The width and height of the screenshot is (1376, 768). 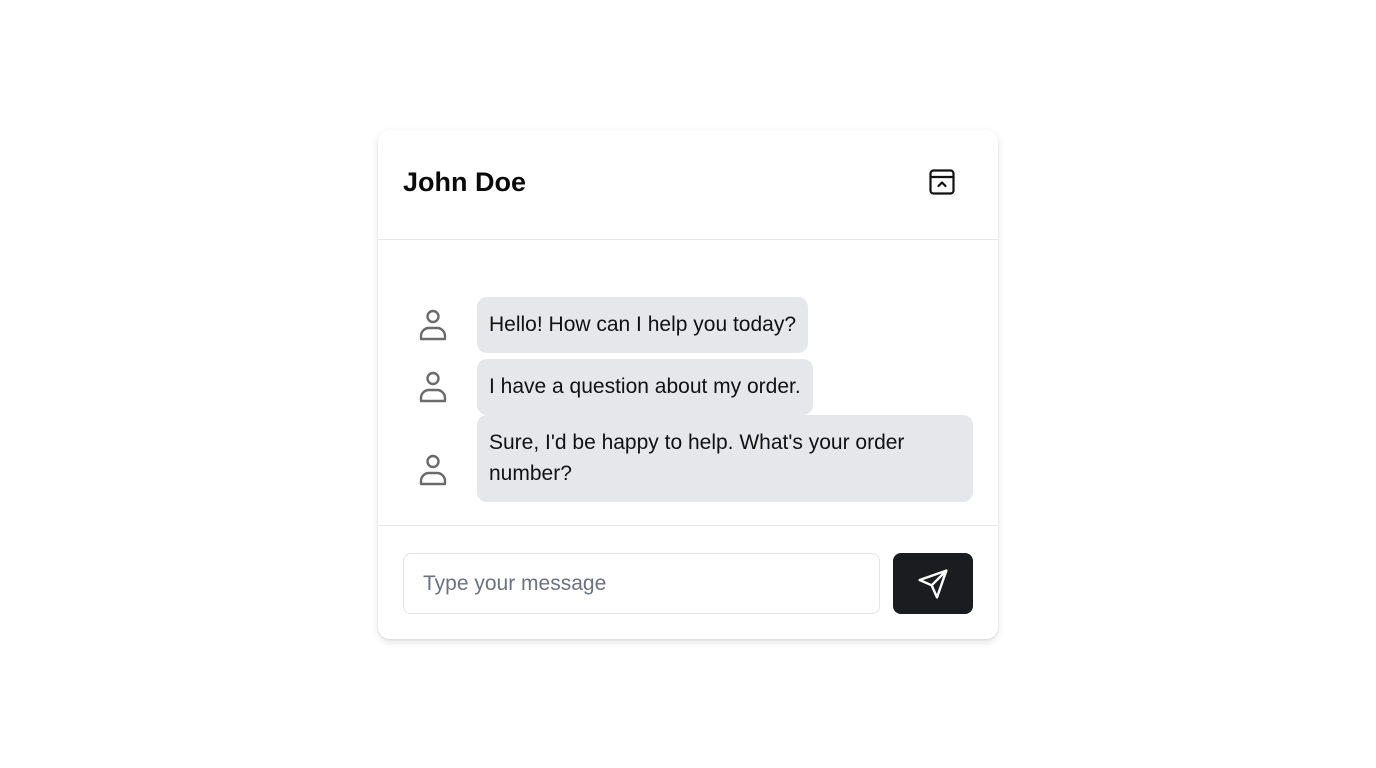 I want to click on message-bubble: Hello! How can I help you today?, so click(x=643, y=325).